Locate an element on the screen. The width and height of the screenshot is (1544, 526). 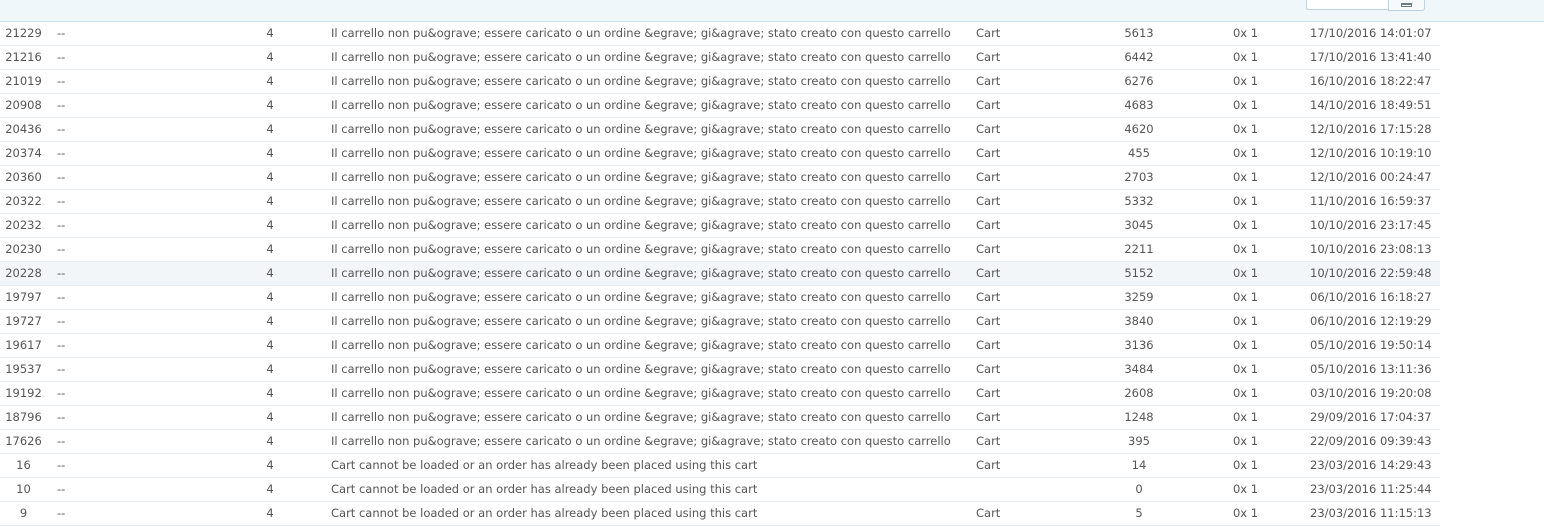
log-id: 21229 is located at coordinates (23, 33).